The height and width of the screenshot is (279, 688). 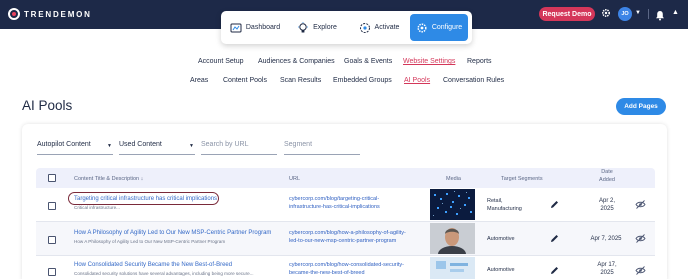 I want to click on tab-audiences-companies: Audiences & Companies, so click(x=296, y=61).